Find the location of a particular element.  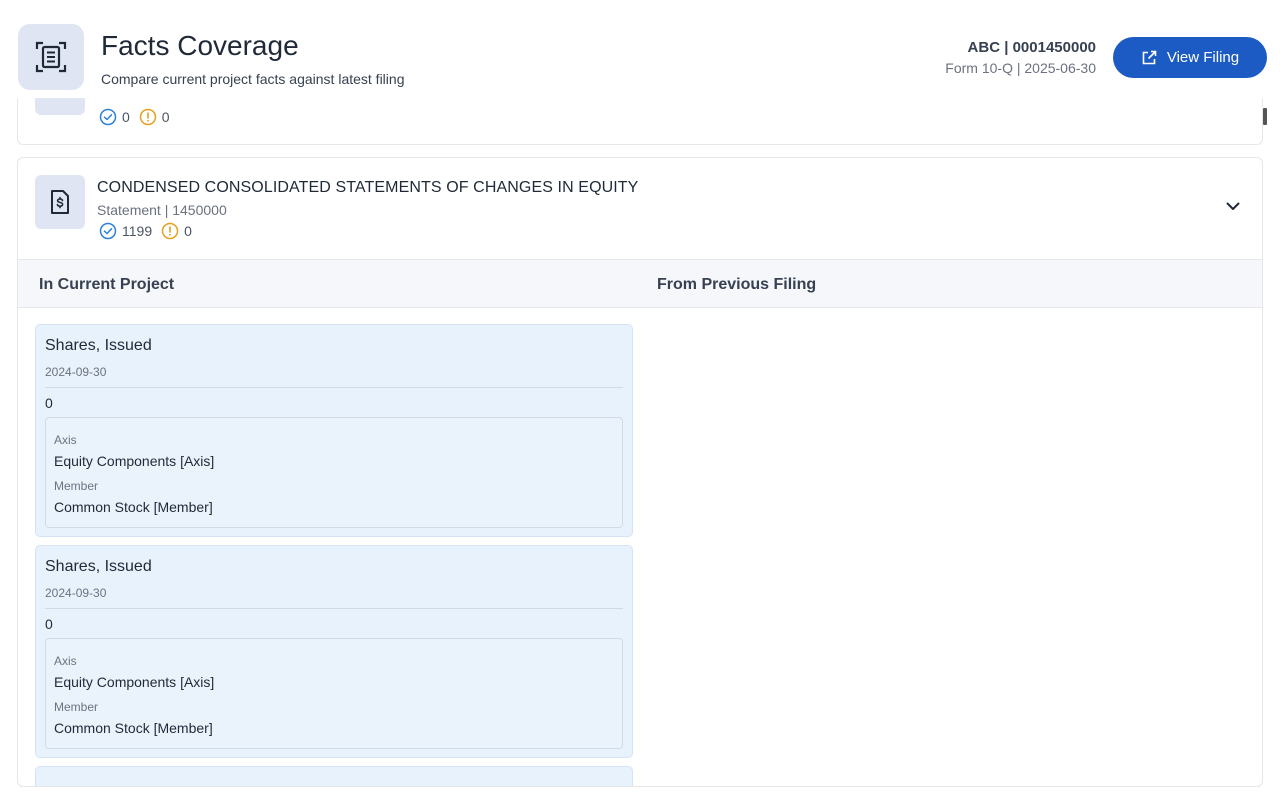

verified-count: 0 is located at coordinates (126, 117).